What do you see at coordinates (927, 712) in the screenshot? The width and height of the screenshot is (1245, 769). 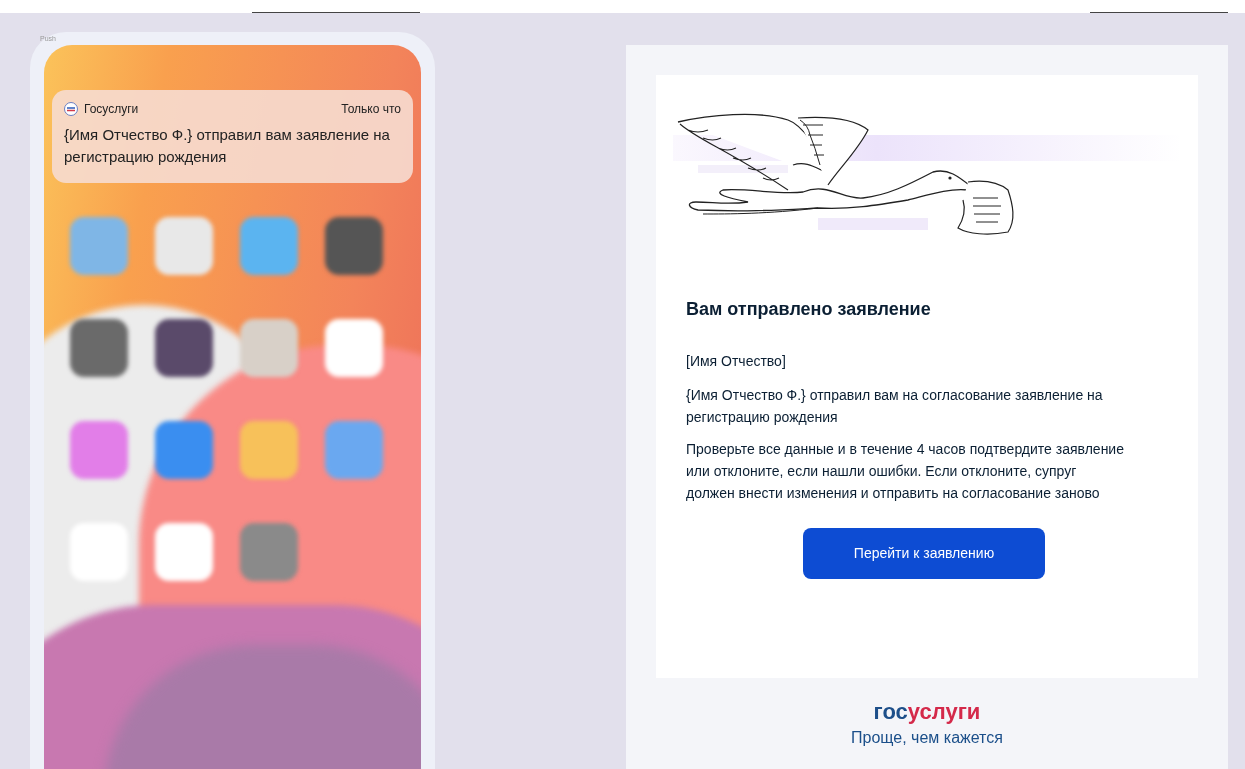 I see `gosuslugi-logo: госуслуги` at bounding box center [927, 712].